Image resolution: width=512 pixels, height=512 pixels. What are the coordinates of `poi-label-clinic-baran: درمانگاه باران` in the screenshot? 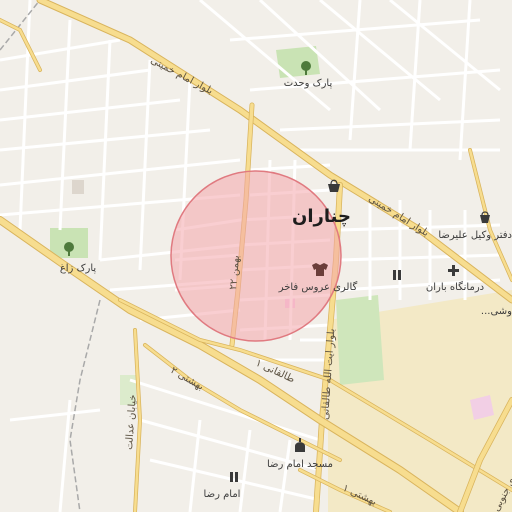 It's located at (455, 287).